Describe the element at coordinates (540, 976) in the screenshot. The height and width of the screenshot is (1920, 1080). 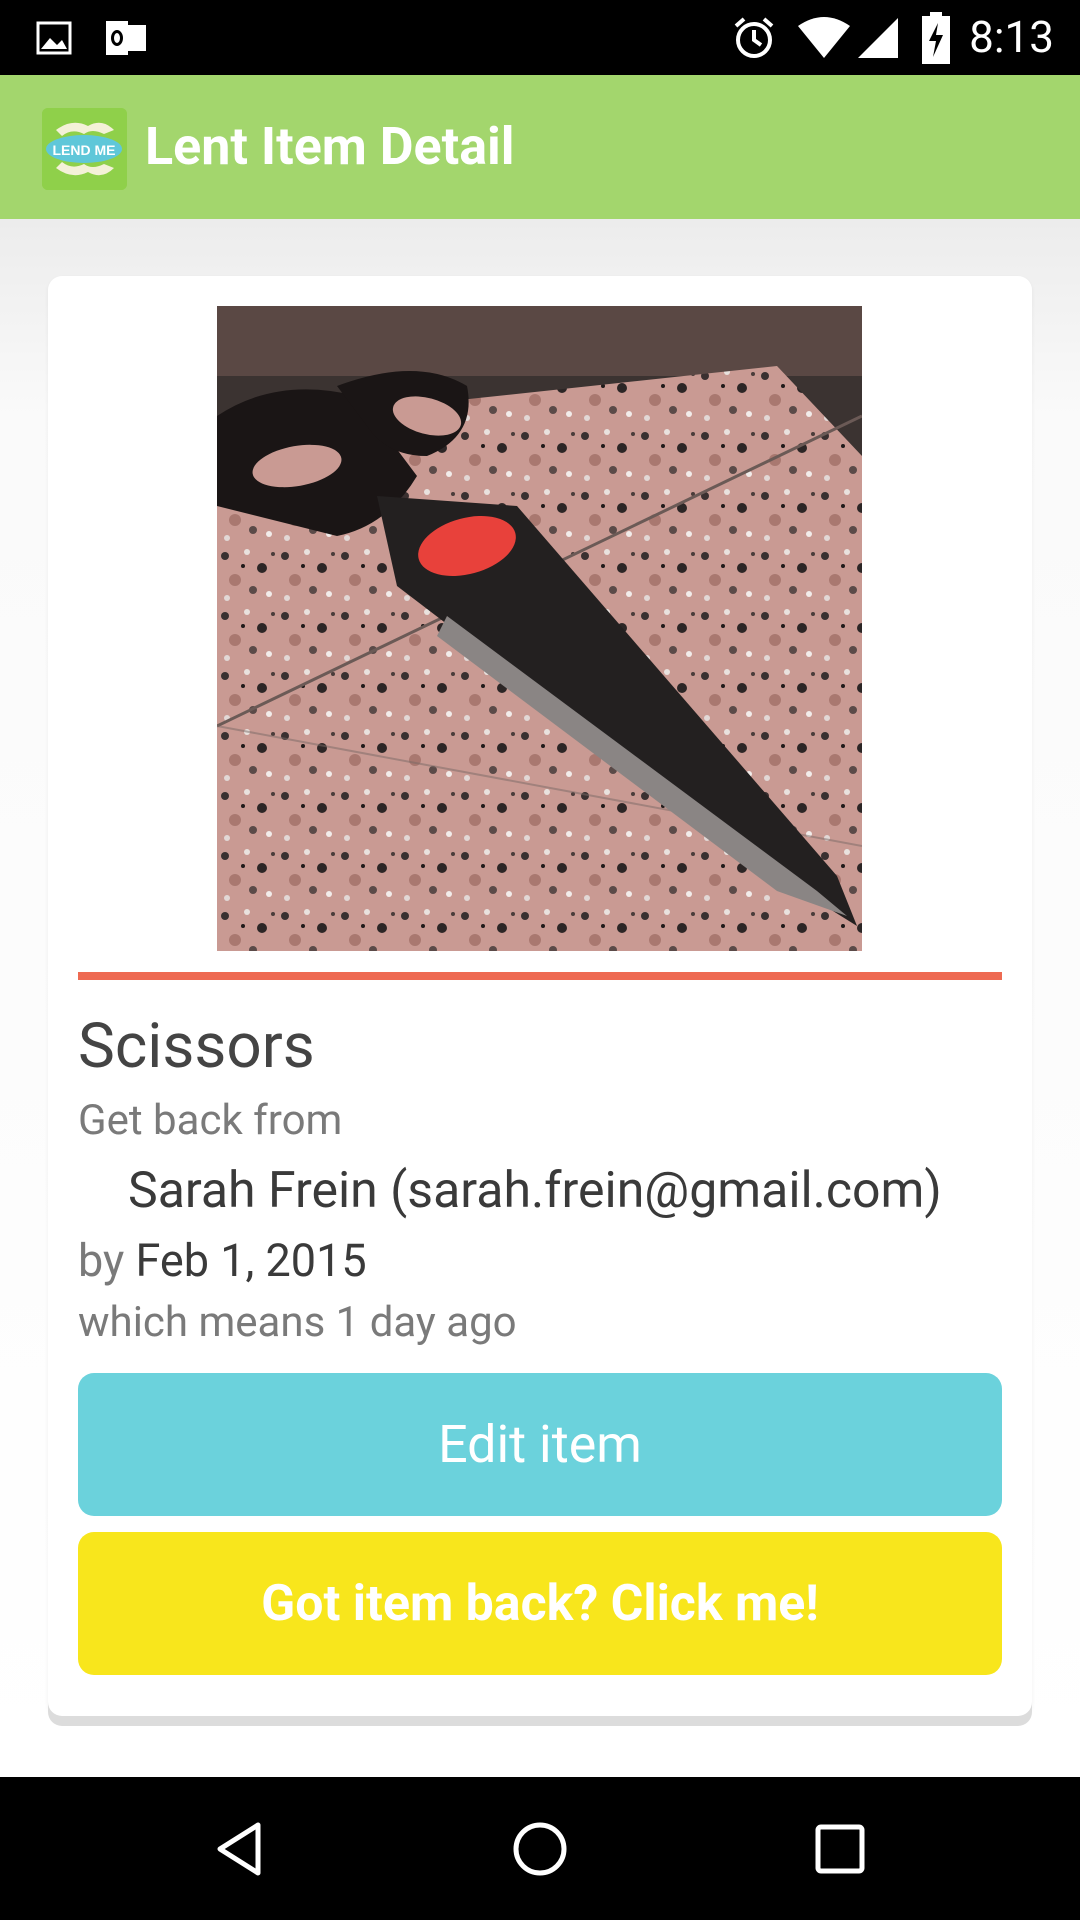
I see `divider` at that location.